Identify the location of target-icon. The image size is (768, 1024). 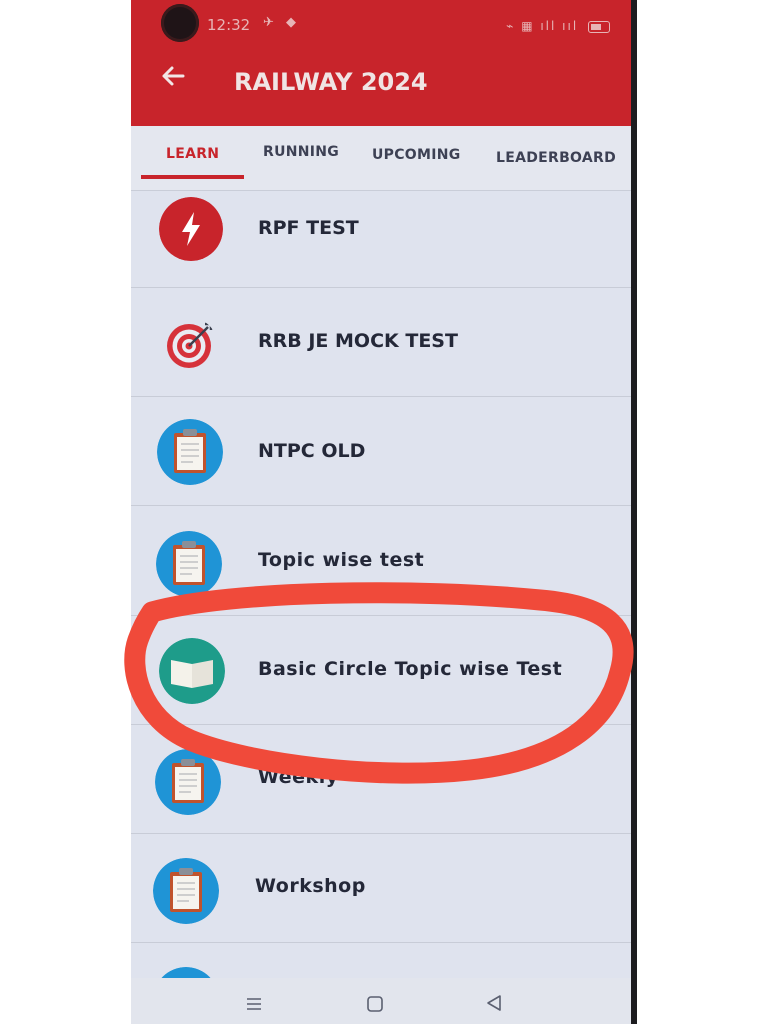
(190, 345).